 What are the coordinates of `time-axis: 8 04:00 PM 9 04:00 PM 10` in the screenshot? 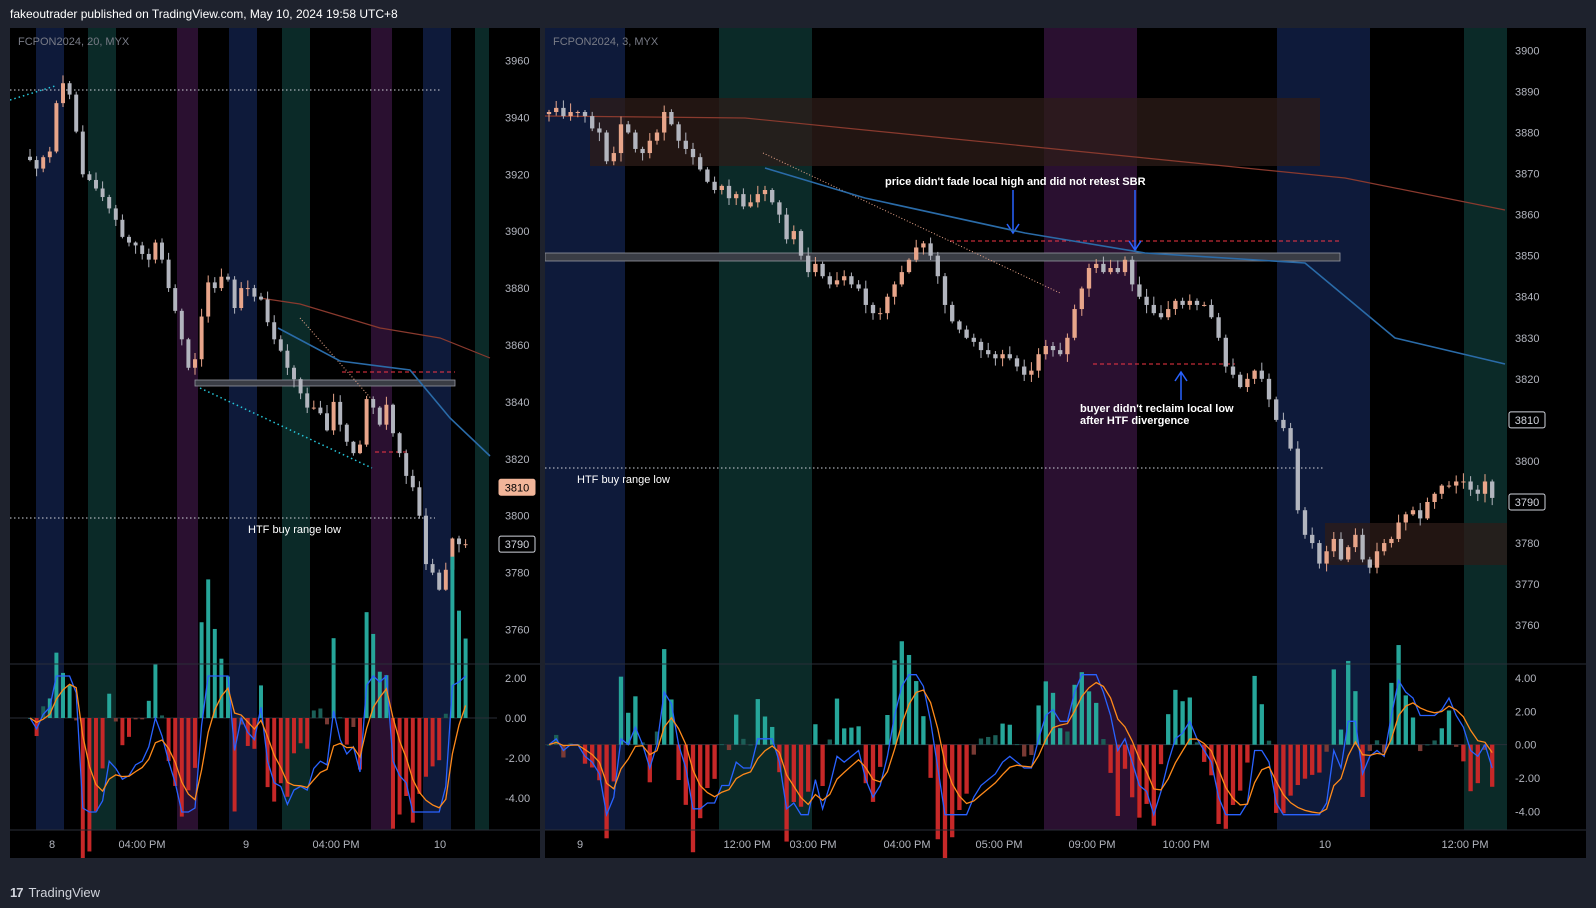 It's located at (247, 845).